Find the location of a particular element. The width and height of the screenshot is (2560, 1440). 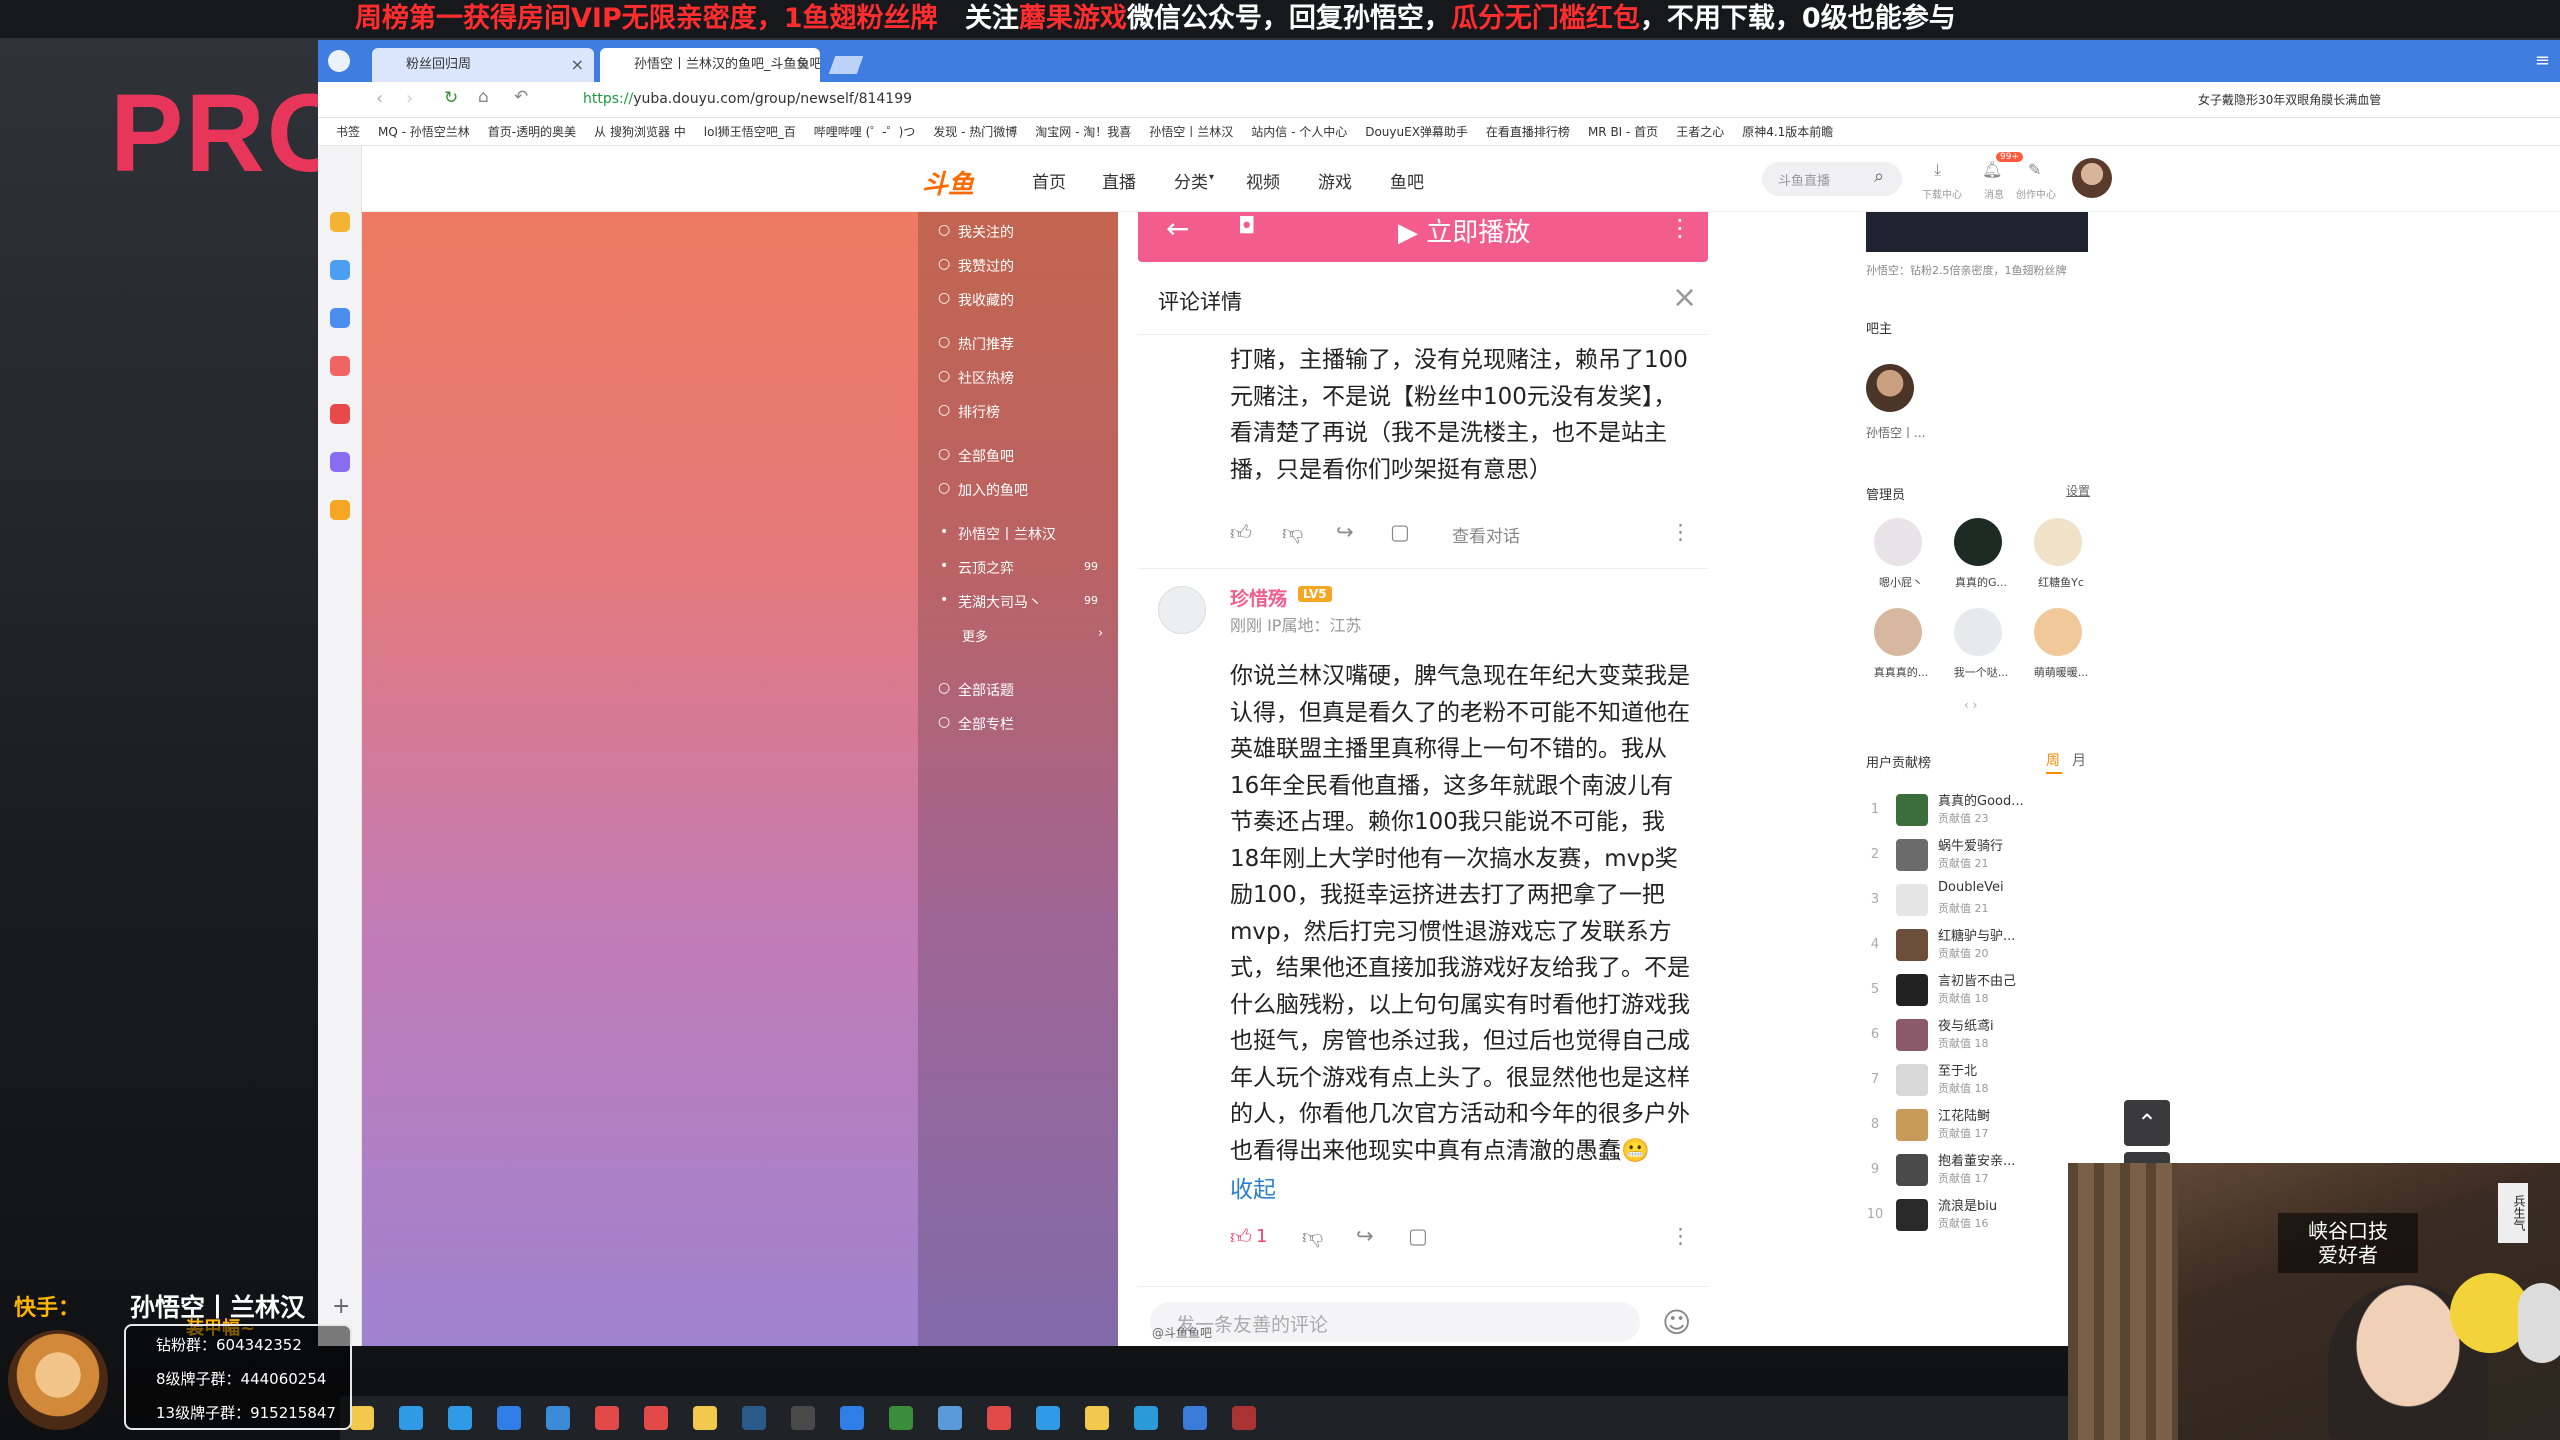

nav-game: 游戏 is located at coordinates (1335, 180).